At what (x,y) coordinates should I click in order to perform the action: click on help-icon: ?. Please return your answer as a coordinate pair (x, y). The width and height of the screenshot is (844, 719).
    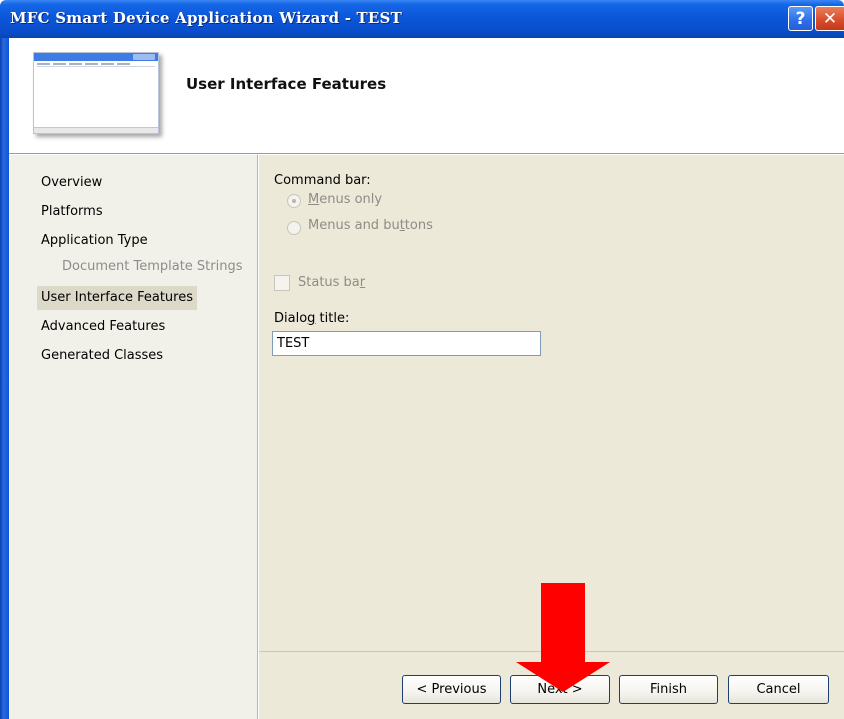
    Looking at the image, I should click on (800, 18).